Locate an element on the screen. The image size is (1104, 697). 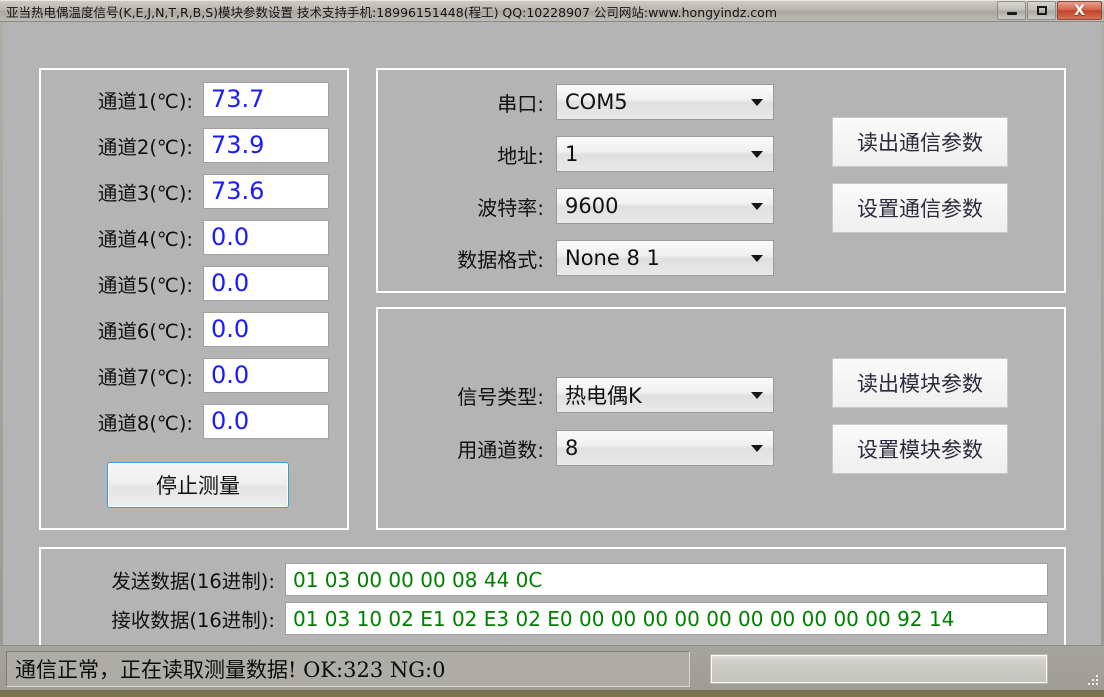
read-module-params-button: 读出模块参数 is located at coordinates (920, 383).